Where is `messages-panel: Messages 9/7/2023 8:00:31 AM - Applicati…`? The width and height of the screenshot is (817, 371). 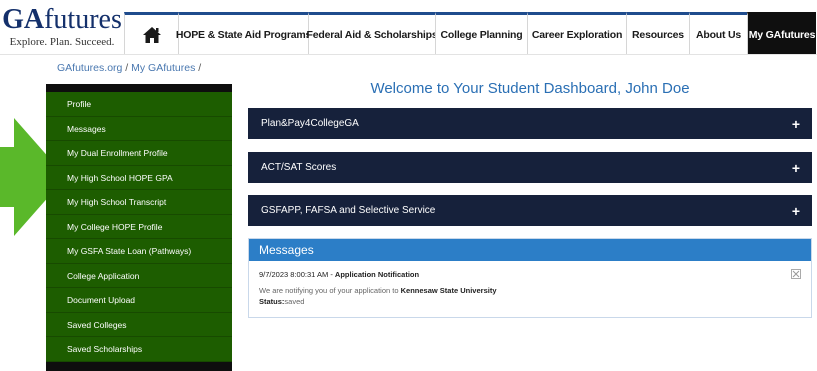
messages-panel: Messages 9/7/2023 8:00:31 AM - Applicati… is located at coordinates (530, 278).